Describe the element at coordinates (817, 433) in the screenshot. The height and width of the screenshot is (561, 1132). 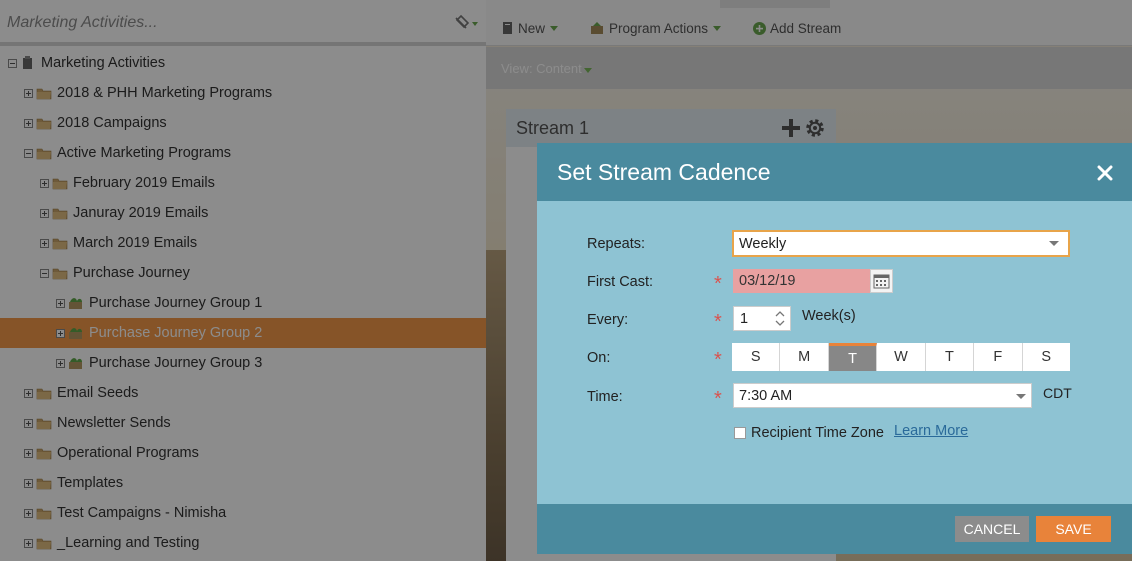
I see `recipient-time-zone-label: Recipient Time Zone` at that location.